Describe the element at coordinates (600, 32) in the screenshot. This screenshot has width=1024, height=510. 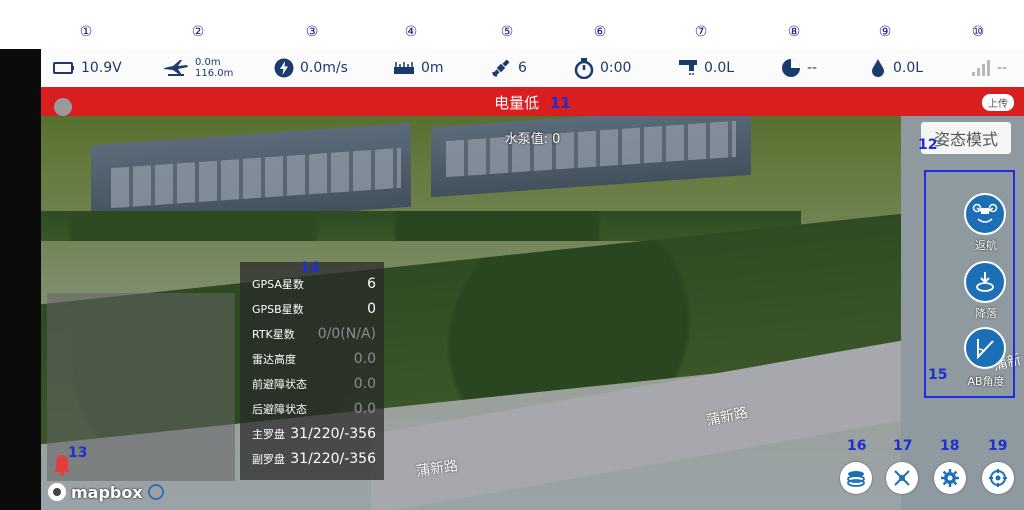
I see `annotation-6: ⑥` at that location.